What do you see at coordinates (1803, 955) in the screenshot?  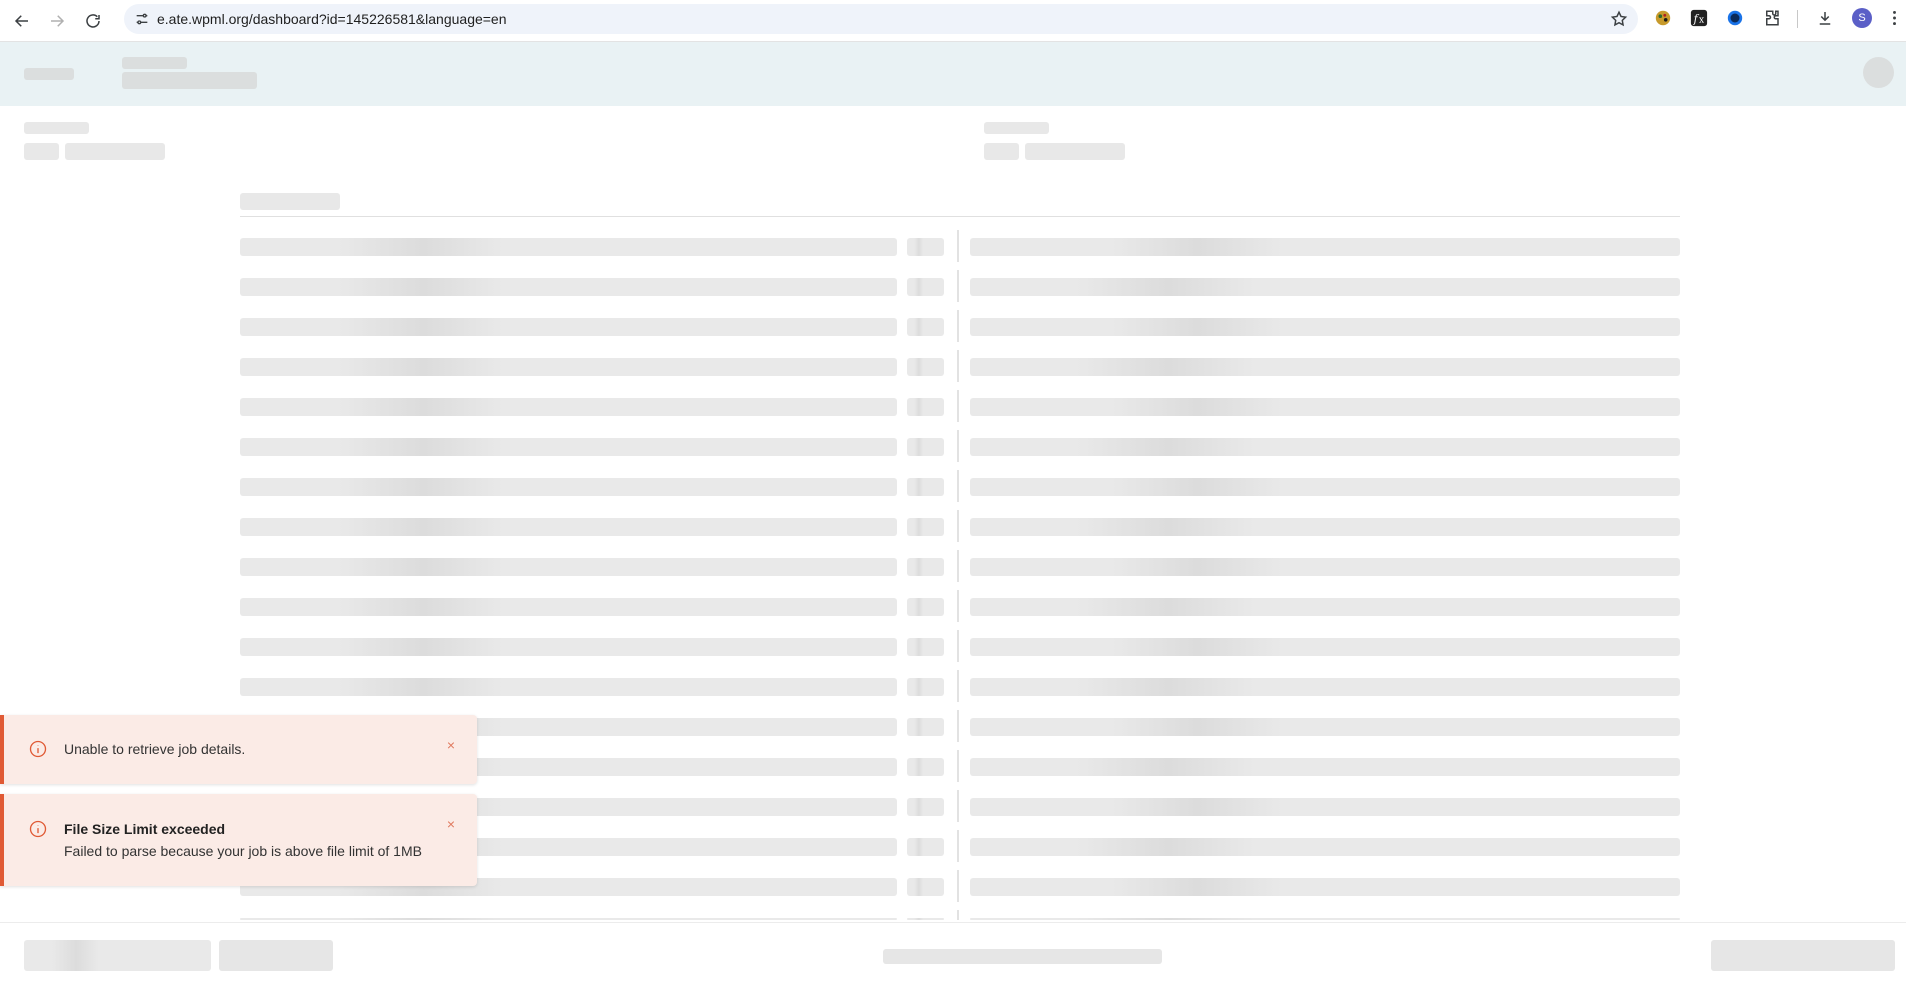 I see `complete-button-placeholder` at bounding box center [1803, 955].